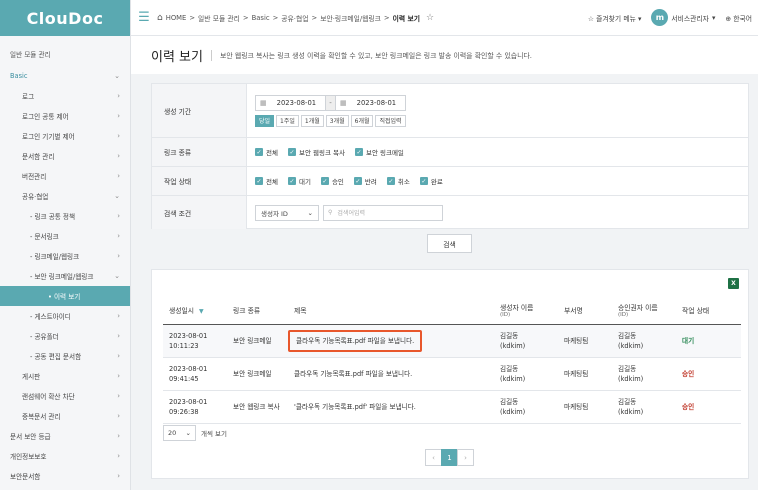 The height and width of the screenshot is (490, 758). I want to click on checkbox-item: ✓ 대기, so click(299, 181).